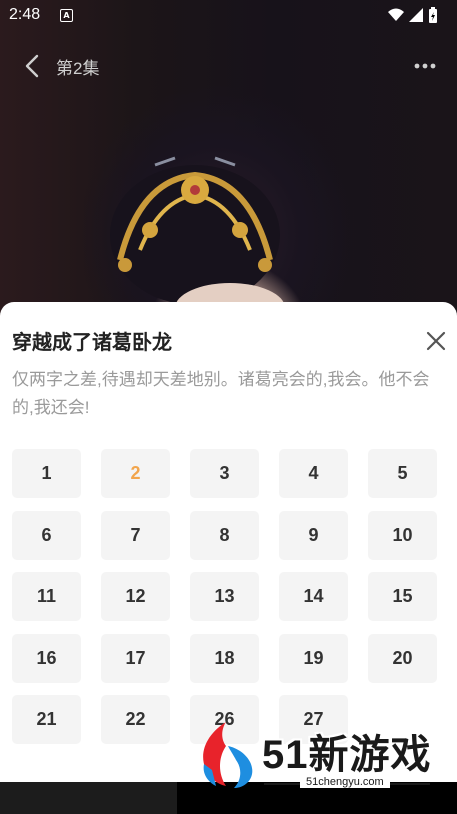 This screenshot has width=457, height=814. Describe the element at coordinates (88, 798) in the screenshot. I see `bottom-bar-left` at that location.